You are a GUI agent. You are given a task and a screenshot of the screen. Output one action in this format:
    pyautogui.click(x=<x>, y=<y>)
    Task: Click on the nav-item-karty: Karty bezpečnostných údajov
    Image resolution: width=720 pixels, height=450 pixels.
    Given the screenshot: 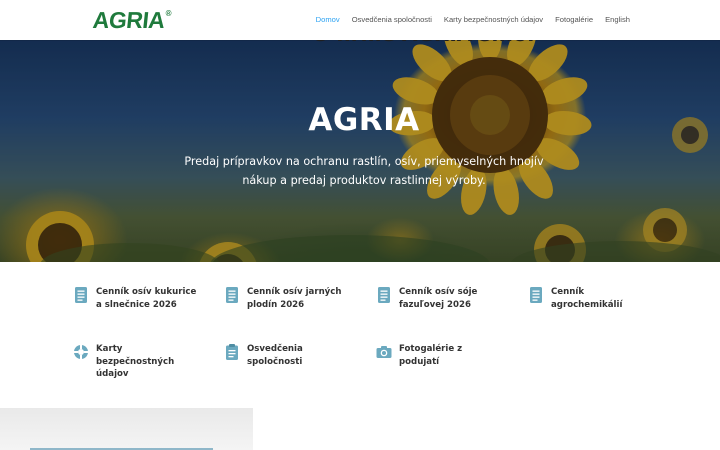 What is the action you would take?
    pyautogui.click(x=493, y=19)
    